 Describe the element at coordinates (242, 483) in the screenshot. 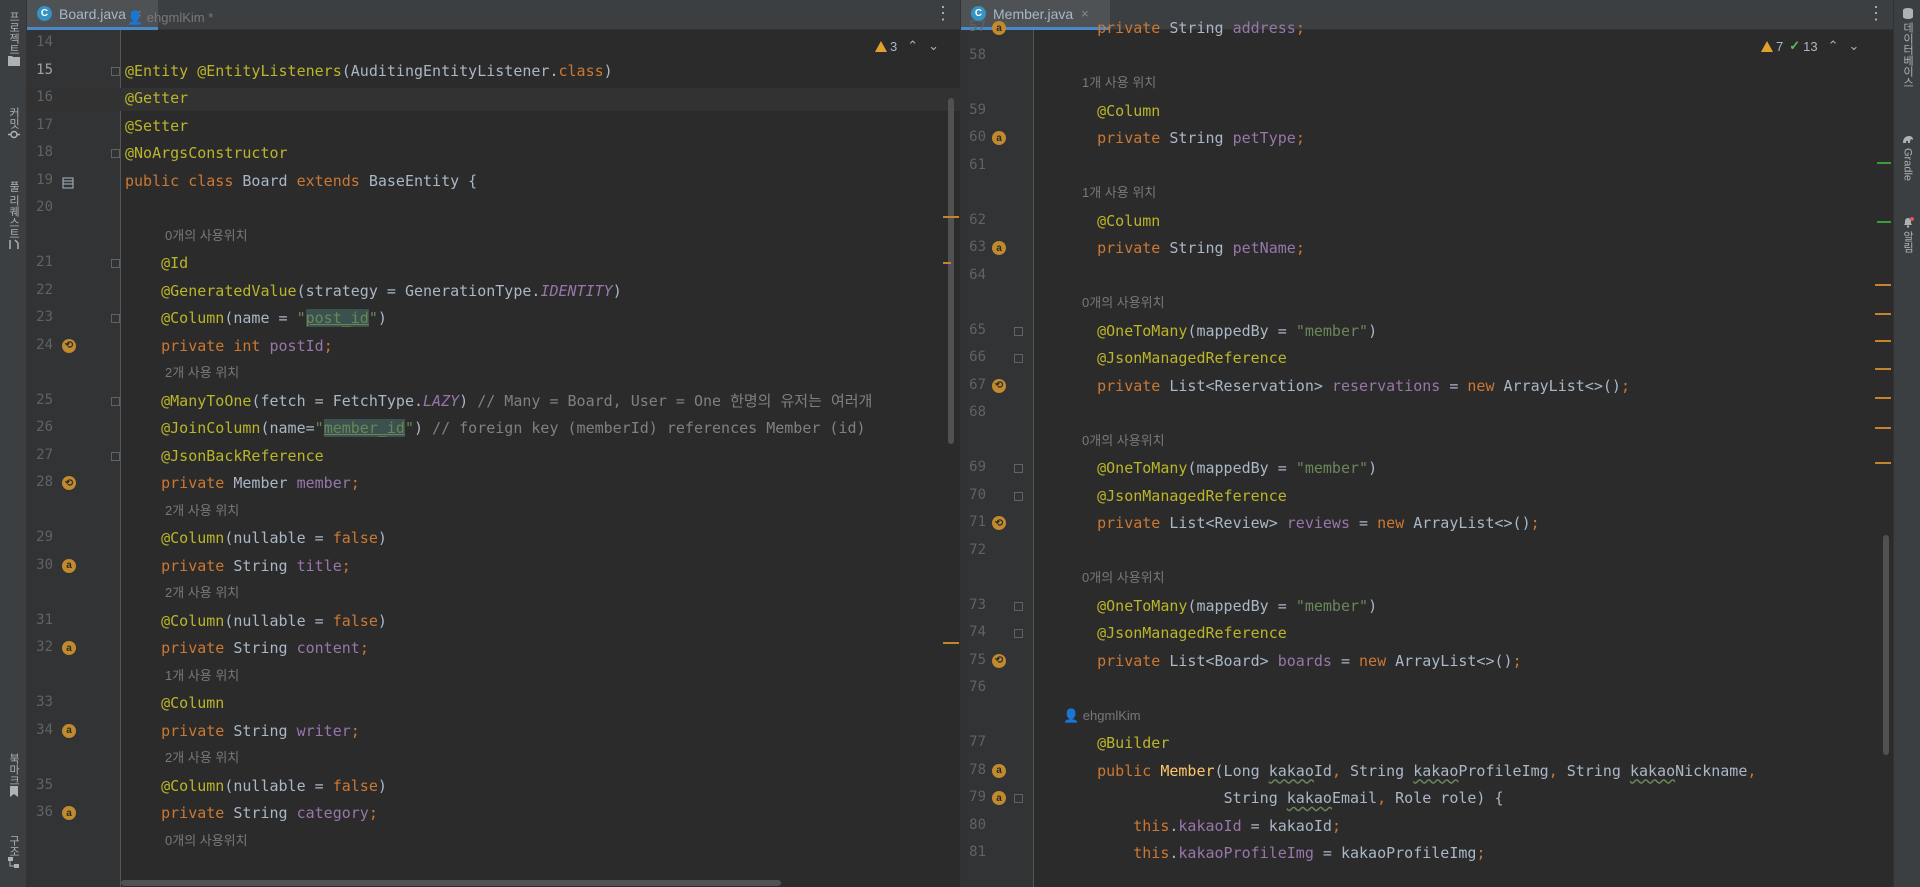

I see `code-line: private Member member;` at that location.